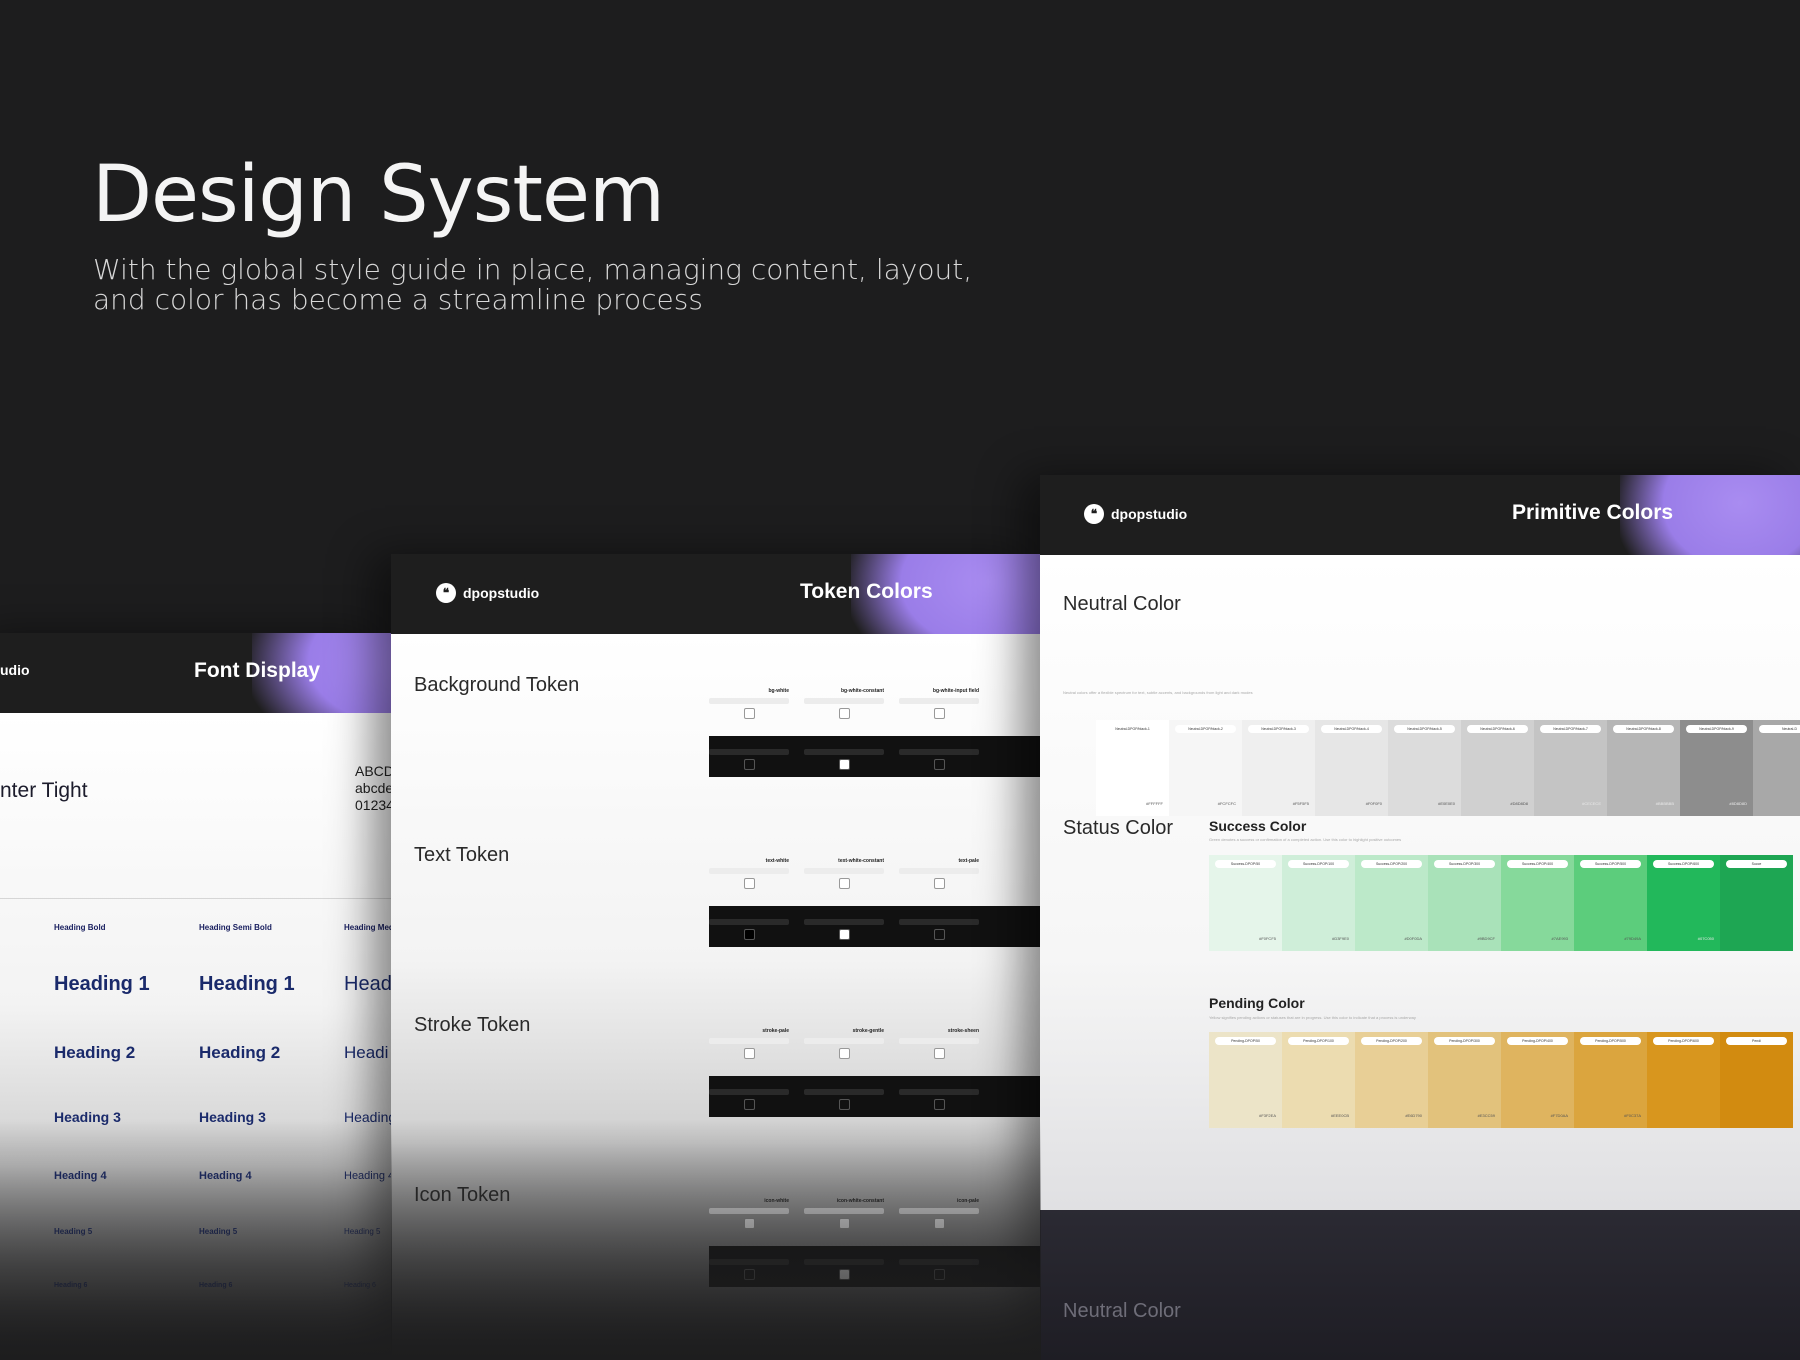 The image size is (1800, 1360). I want to click on section-title-neutral-dark: Neutral Color, so click(1122, 1311).